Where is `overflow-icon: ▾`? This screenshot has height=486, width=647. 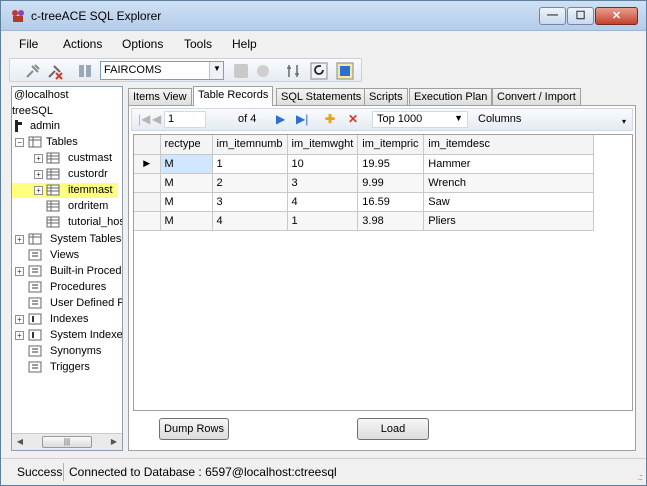 overflow-icon: ▾ is located at coordinates (624, 121).